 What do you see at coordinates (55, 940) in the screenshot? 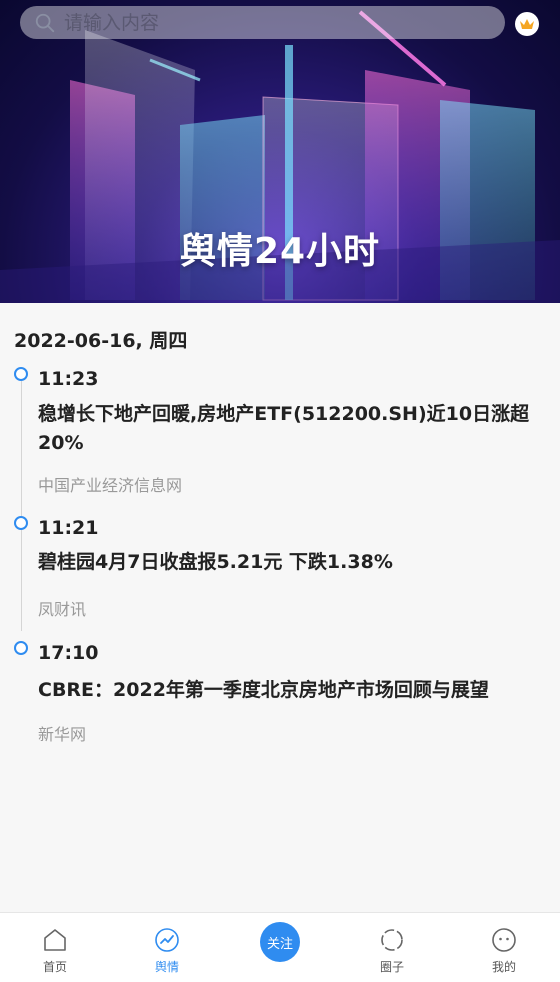
I see `home-icon` at bounding box center [55, 940].